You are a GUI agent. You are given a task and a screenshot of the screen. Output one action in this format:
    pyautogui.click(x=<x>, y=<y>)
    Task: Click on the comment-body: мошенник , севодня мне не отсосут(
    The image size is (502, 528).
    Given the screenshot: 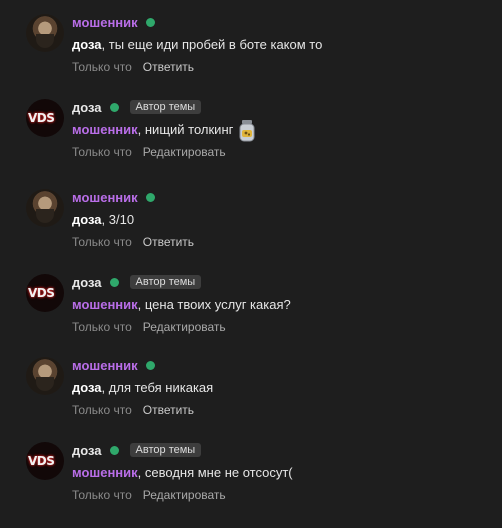 What is the action you would take?
    pyautogui.click(x=182, y=472)
    